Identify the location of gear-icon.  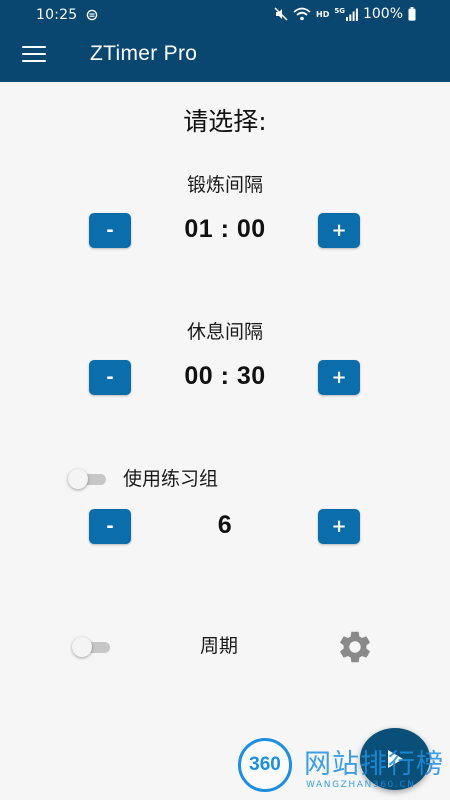
(355, 647).